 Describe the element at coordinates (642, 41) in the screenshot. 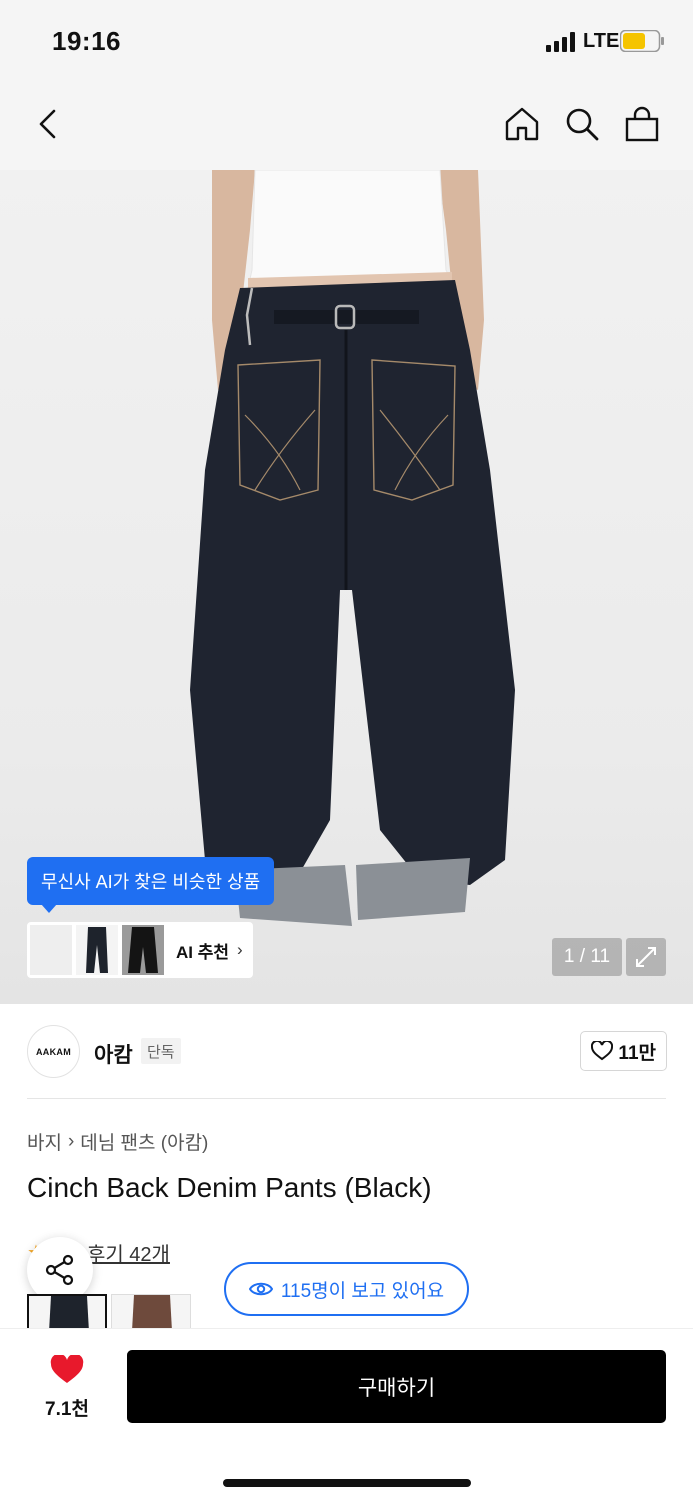

I see `battery-icon` at that location.